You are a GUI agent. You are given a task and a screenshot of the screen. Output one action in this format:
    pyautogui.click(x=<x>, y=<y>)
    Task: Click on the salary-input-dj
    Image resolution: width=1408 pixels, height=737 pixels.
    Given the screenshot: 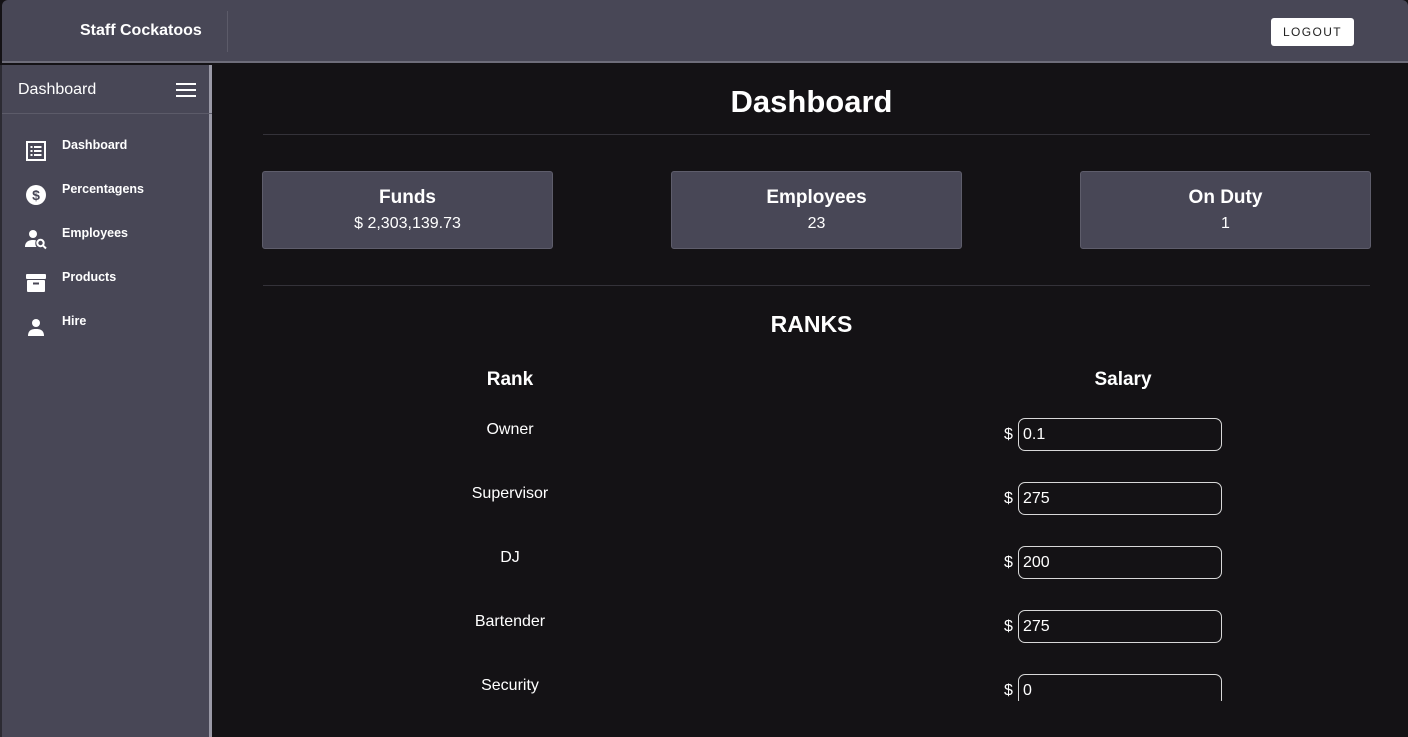 What is the action you would take?
    pyautogui.click(x=1120, y=562)
    